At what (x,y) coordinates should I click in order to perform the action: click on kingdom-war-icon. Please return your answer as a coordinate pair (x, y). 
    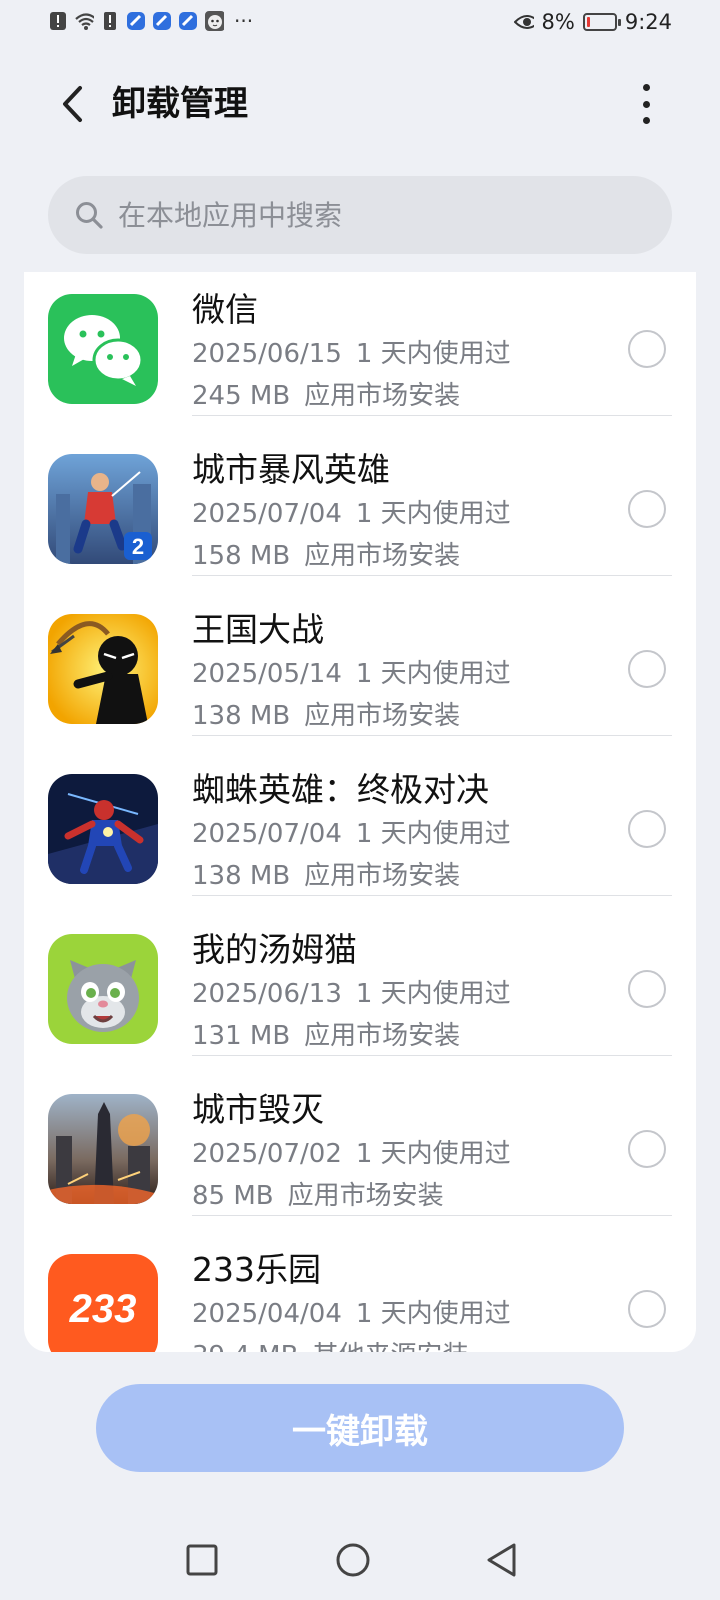
    Looking at the image, I should click on (103, 669).